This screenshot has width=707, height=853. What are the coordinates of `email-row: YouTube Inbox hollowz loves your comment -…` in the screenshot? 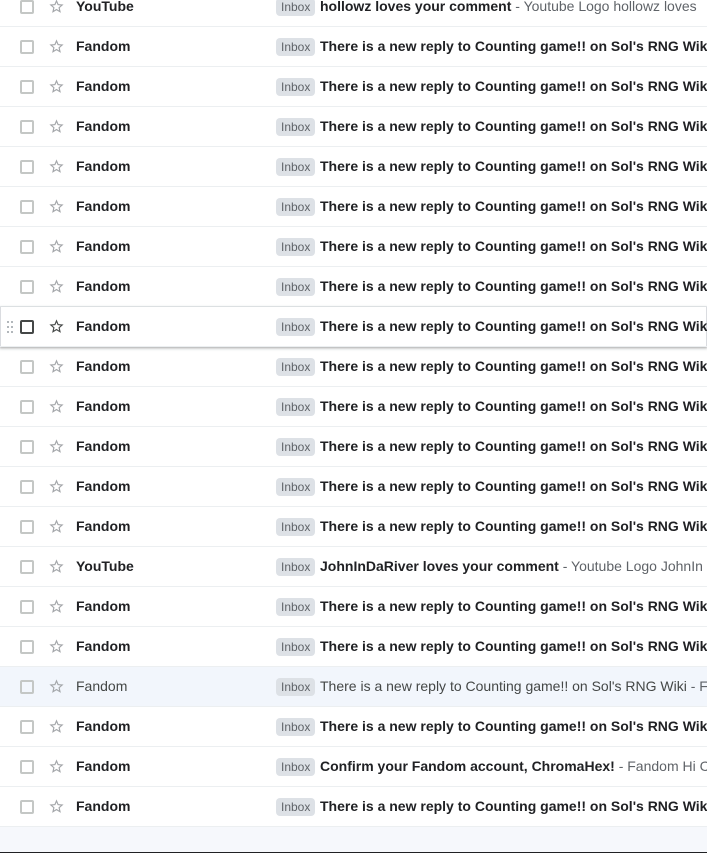 It's located at (353, 13).